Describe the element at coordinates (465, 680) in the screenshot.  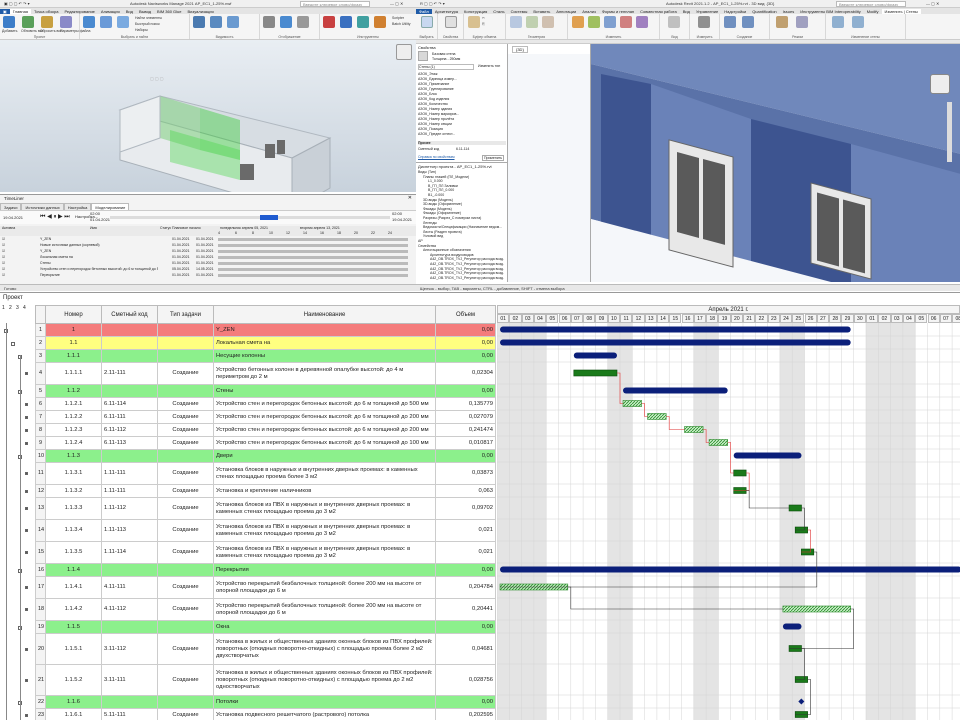
I see `task-volume: 0,028756` at that location.